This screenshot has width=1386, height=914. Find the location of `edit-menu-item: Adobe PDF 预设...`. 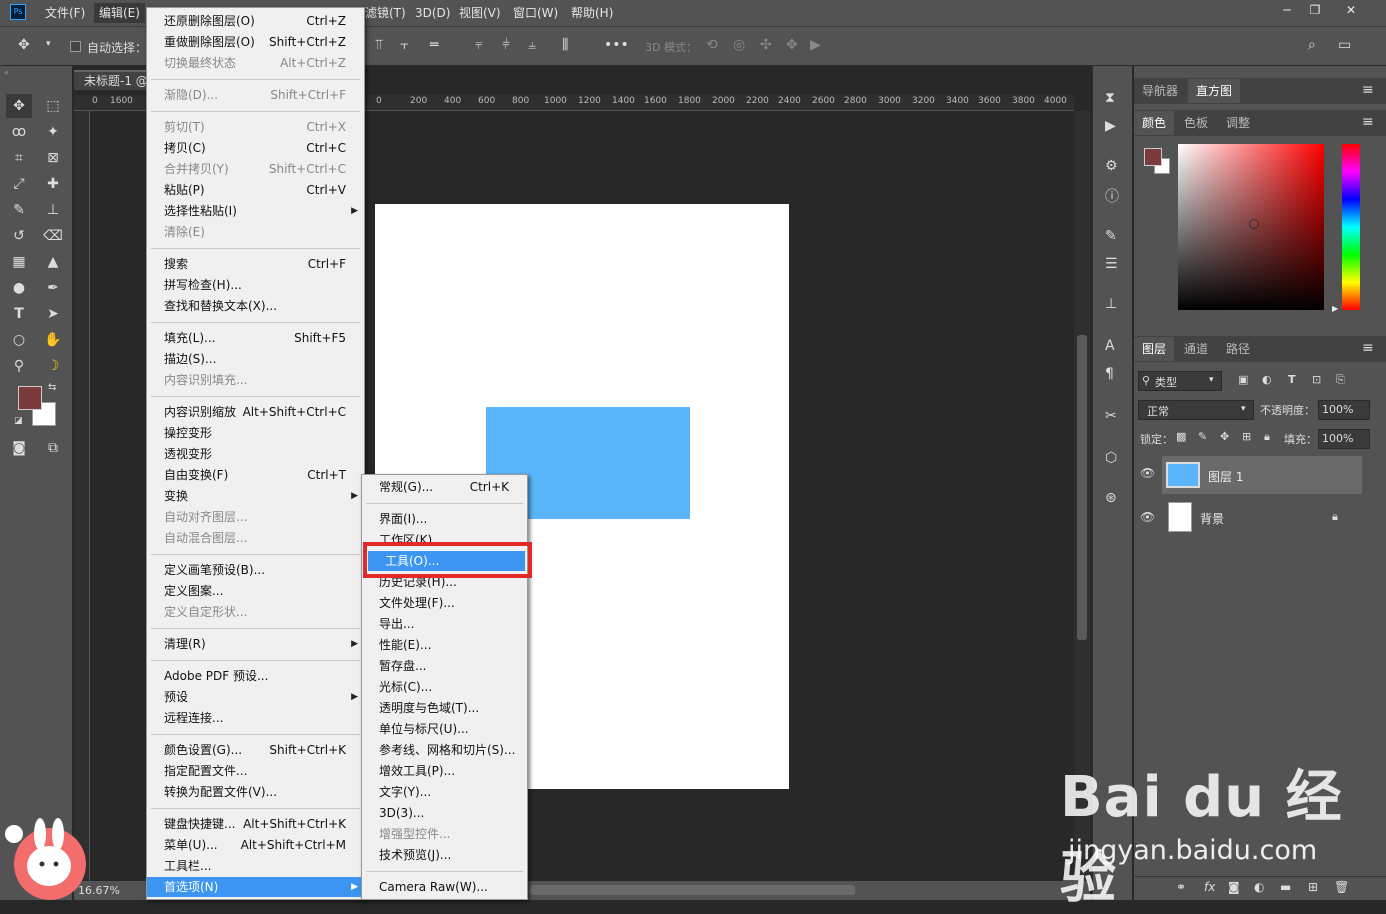

edit-menu-item: Adobe PDF 预设... is located at coordinates (255, 676).